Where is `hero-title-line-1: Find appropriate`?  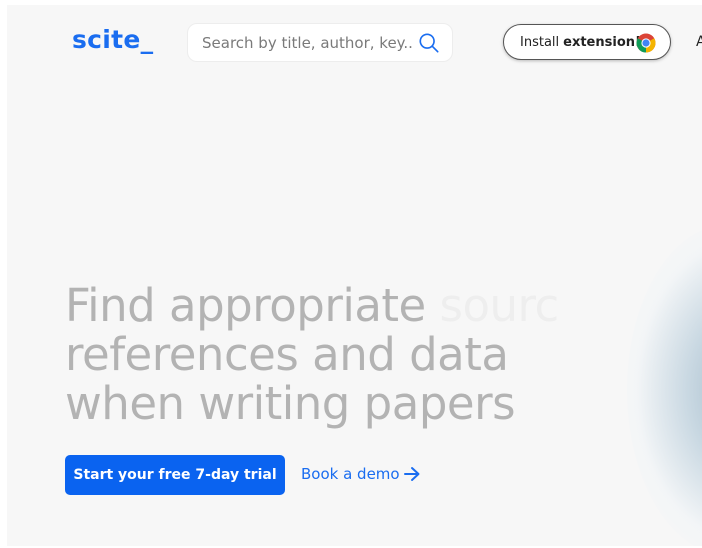
hero-title-line-1: Find appropriate is located at coordinates (245, 305).